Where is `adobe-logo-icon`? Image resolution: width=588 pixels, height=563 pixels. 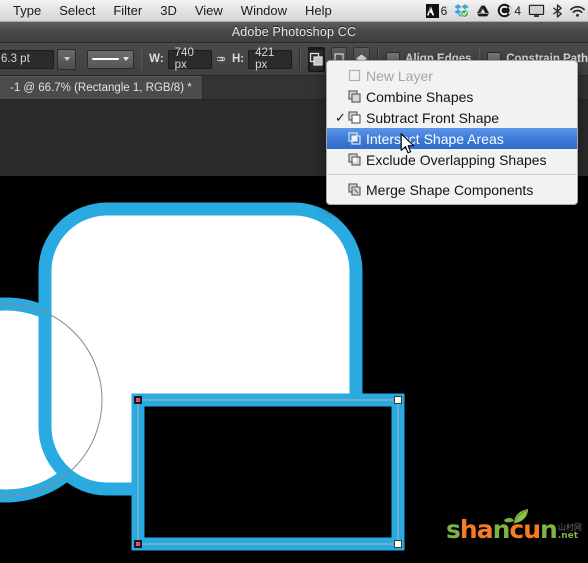 adobe-logo-icon is located at coordinates (432, 10).